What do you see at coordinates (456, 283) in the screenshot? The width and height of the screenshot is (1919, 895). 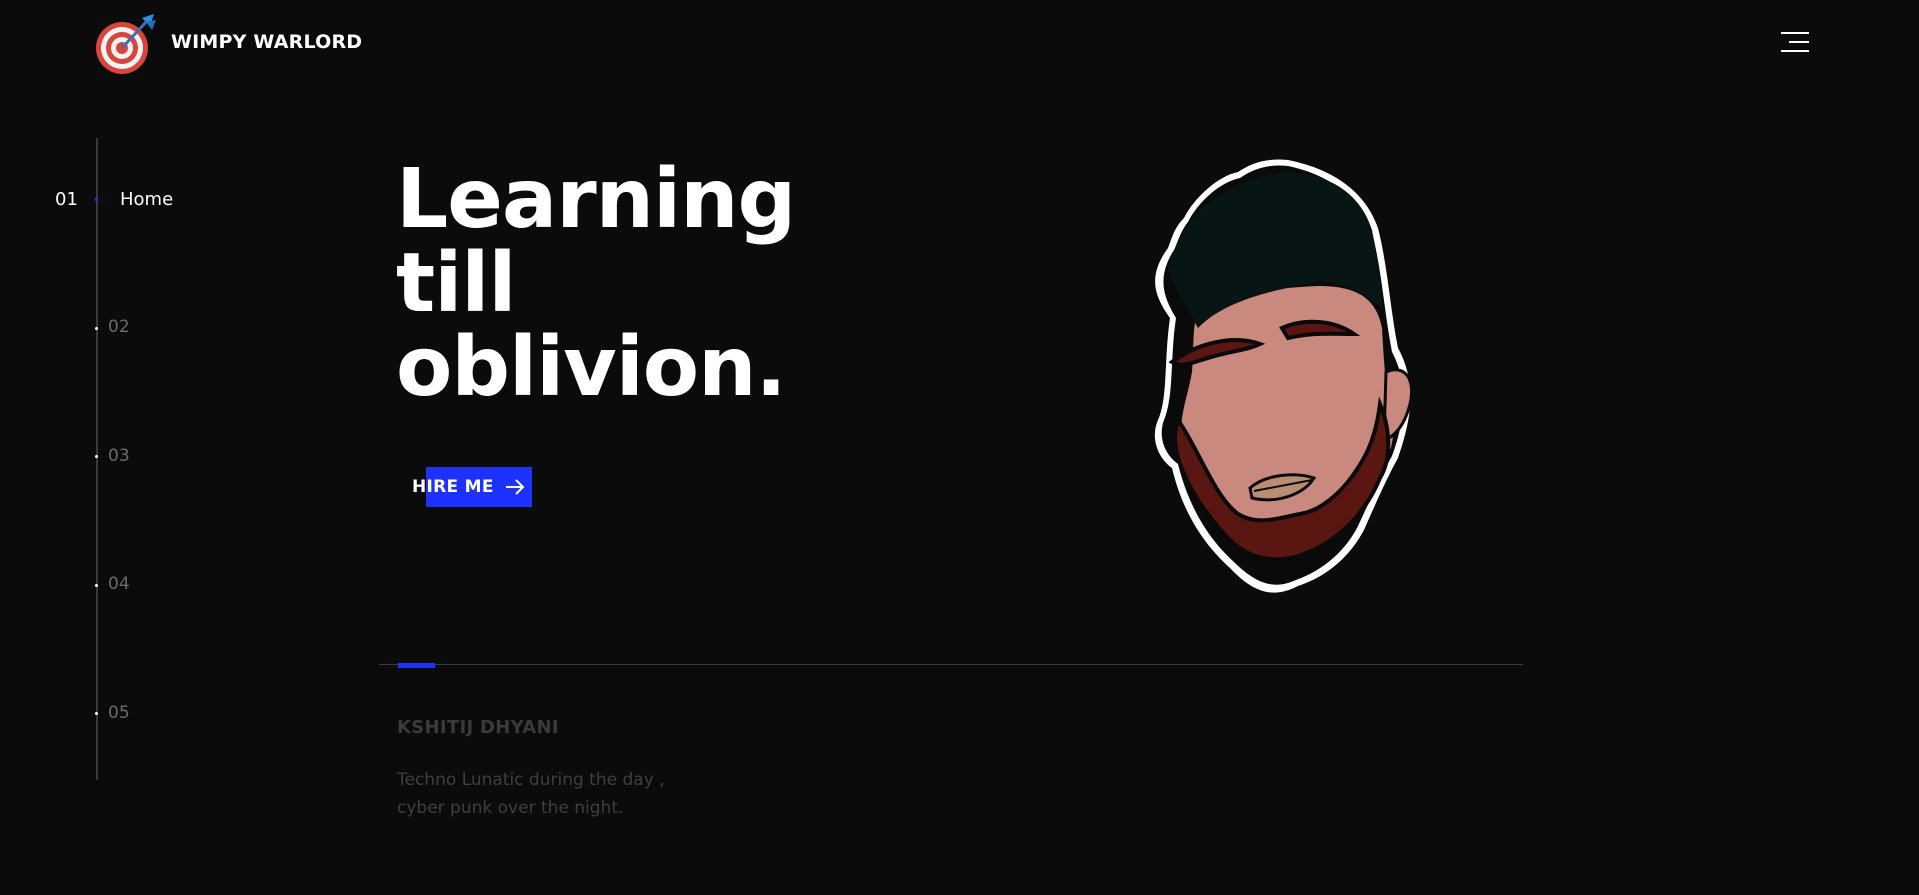 I see `hero-title-line: till` at bounding box center [456, 283].